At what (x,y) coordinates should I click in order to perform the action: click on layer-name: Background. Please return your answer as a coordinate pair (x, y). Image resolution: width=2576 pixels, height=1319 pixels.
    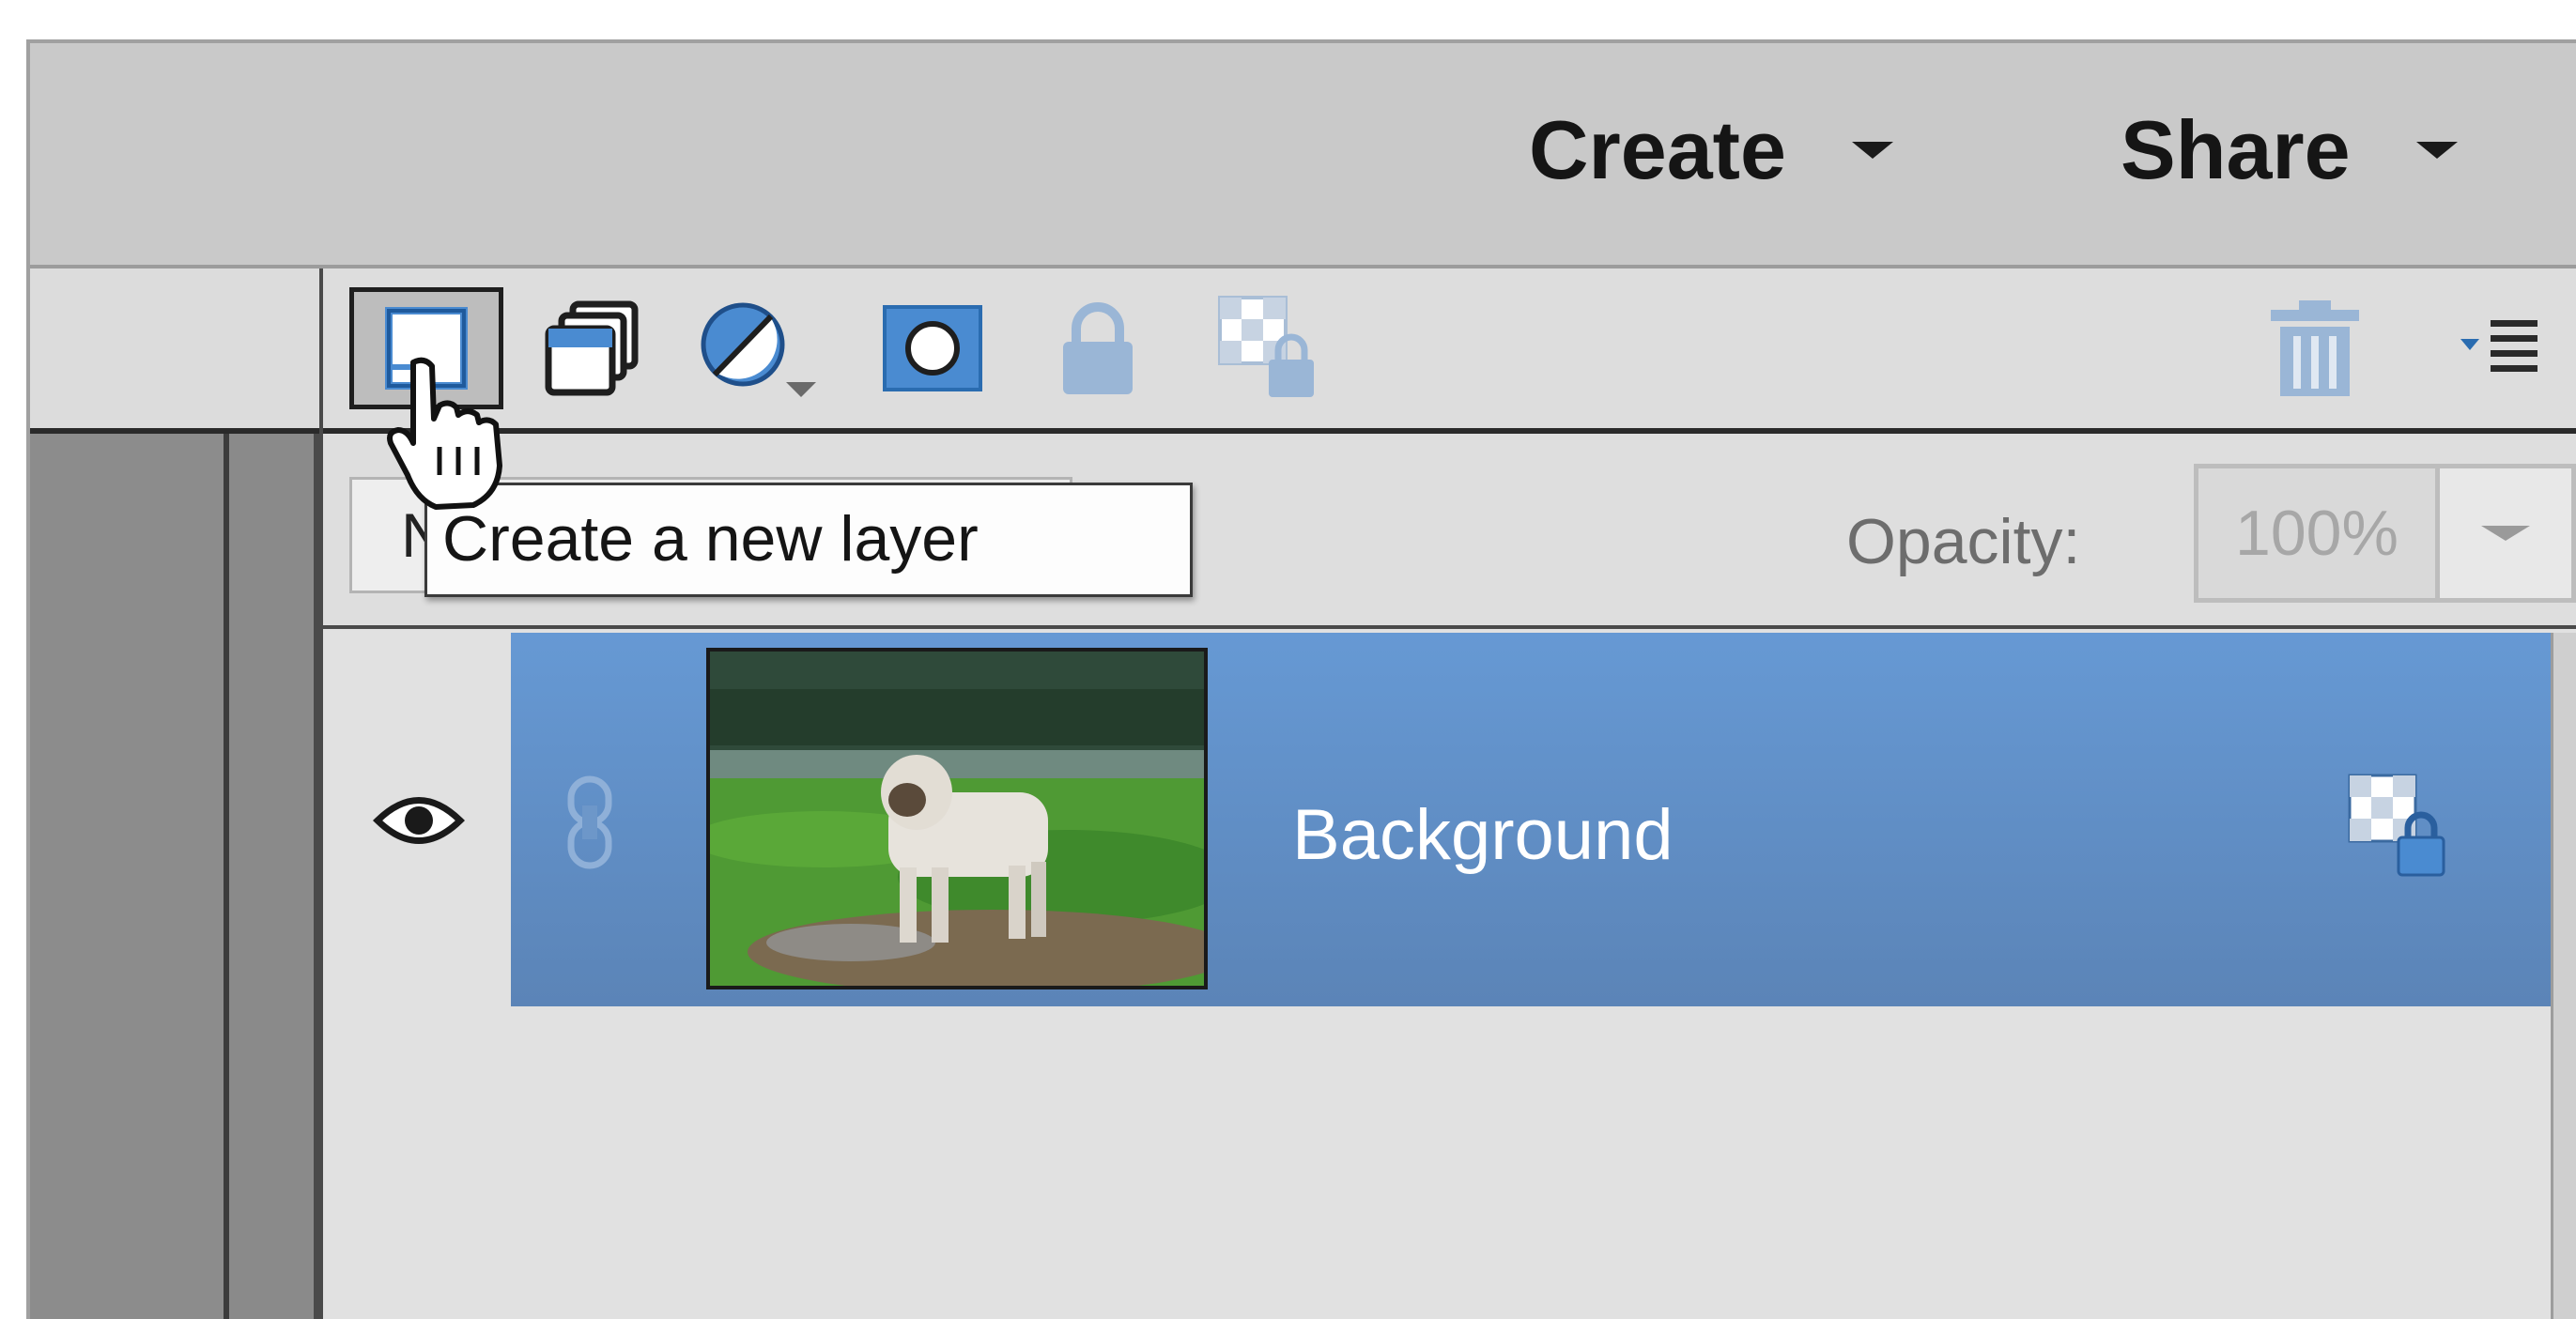
    Looking at the image, I should click on (1483, 835).